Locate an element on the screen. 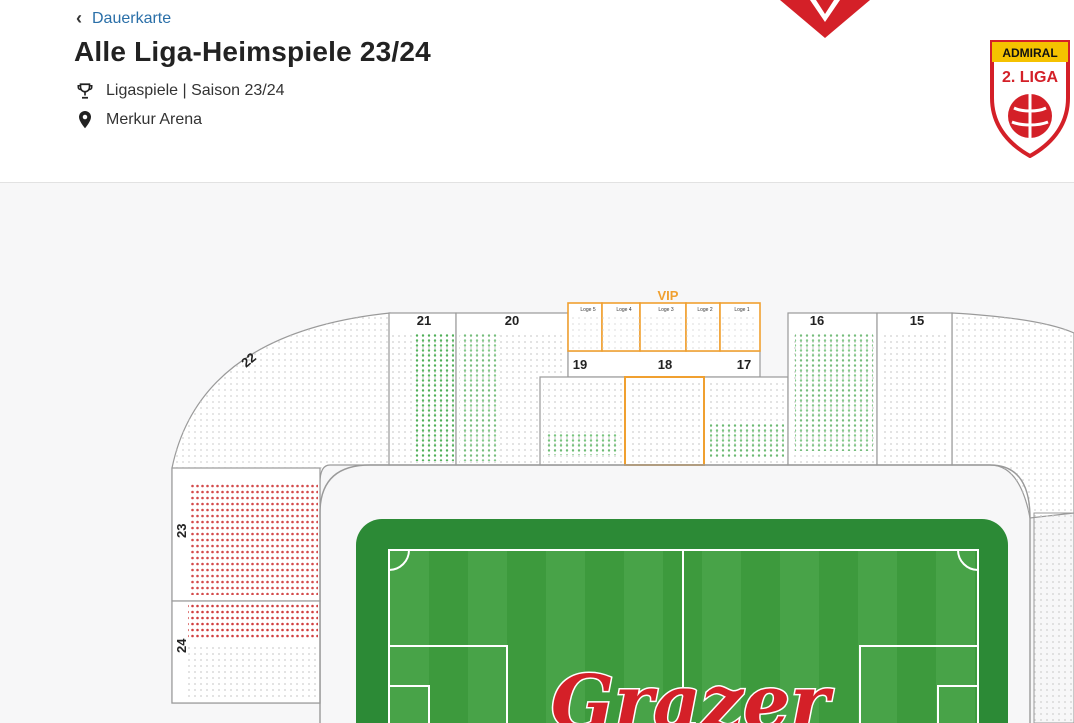 The width and height of the screenshot is (1074, 723). venue-text: Merkur Arena is located at coordinates (154, 119).